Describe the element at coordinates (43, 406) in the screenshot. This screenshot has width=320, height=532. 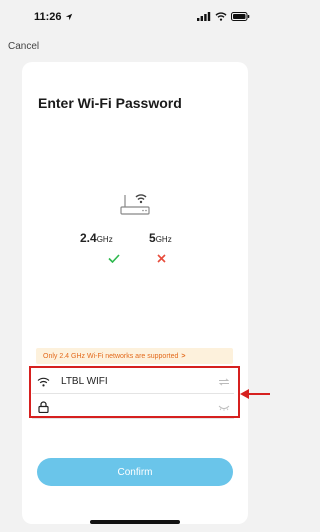
I see `lock-icon` at that location.